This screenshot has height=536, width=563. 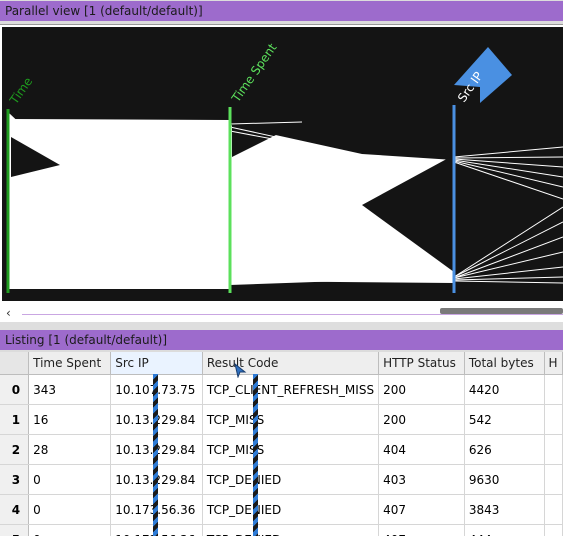 What do you see at coordinates (281, 11) in the screenshot?
I see `parallel-view-title: Parallel view [1 (default/default)]` at bounding box center [281, 11].